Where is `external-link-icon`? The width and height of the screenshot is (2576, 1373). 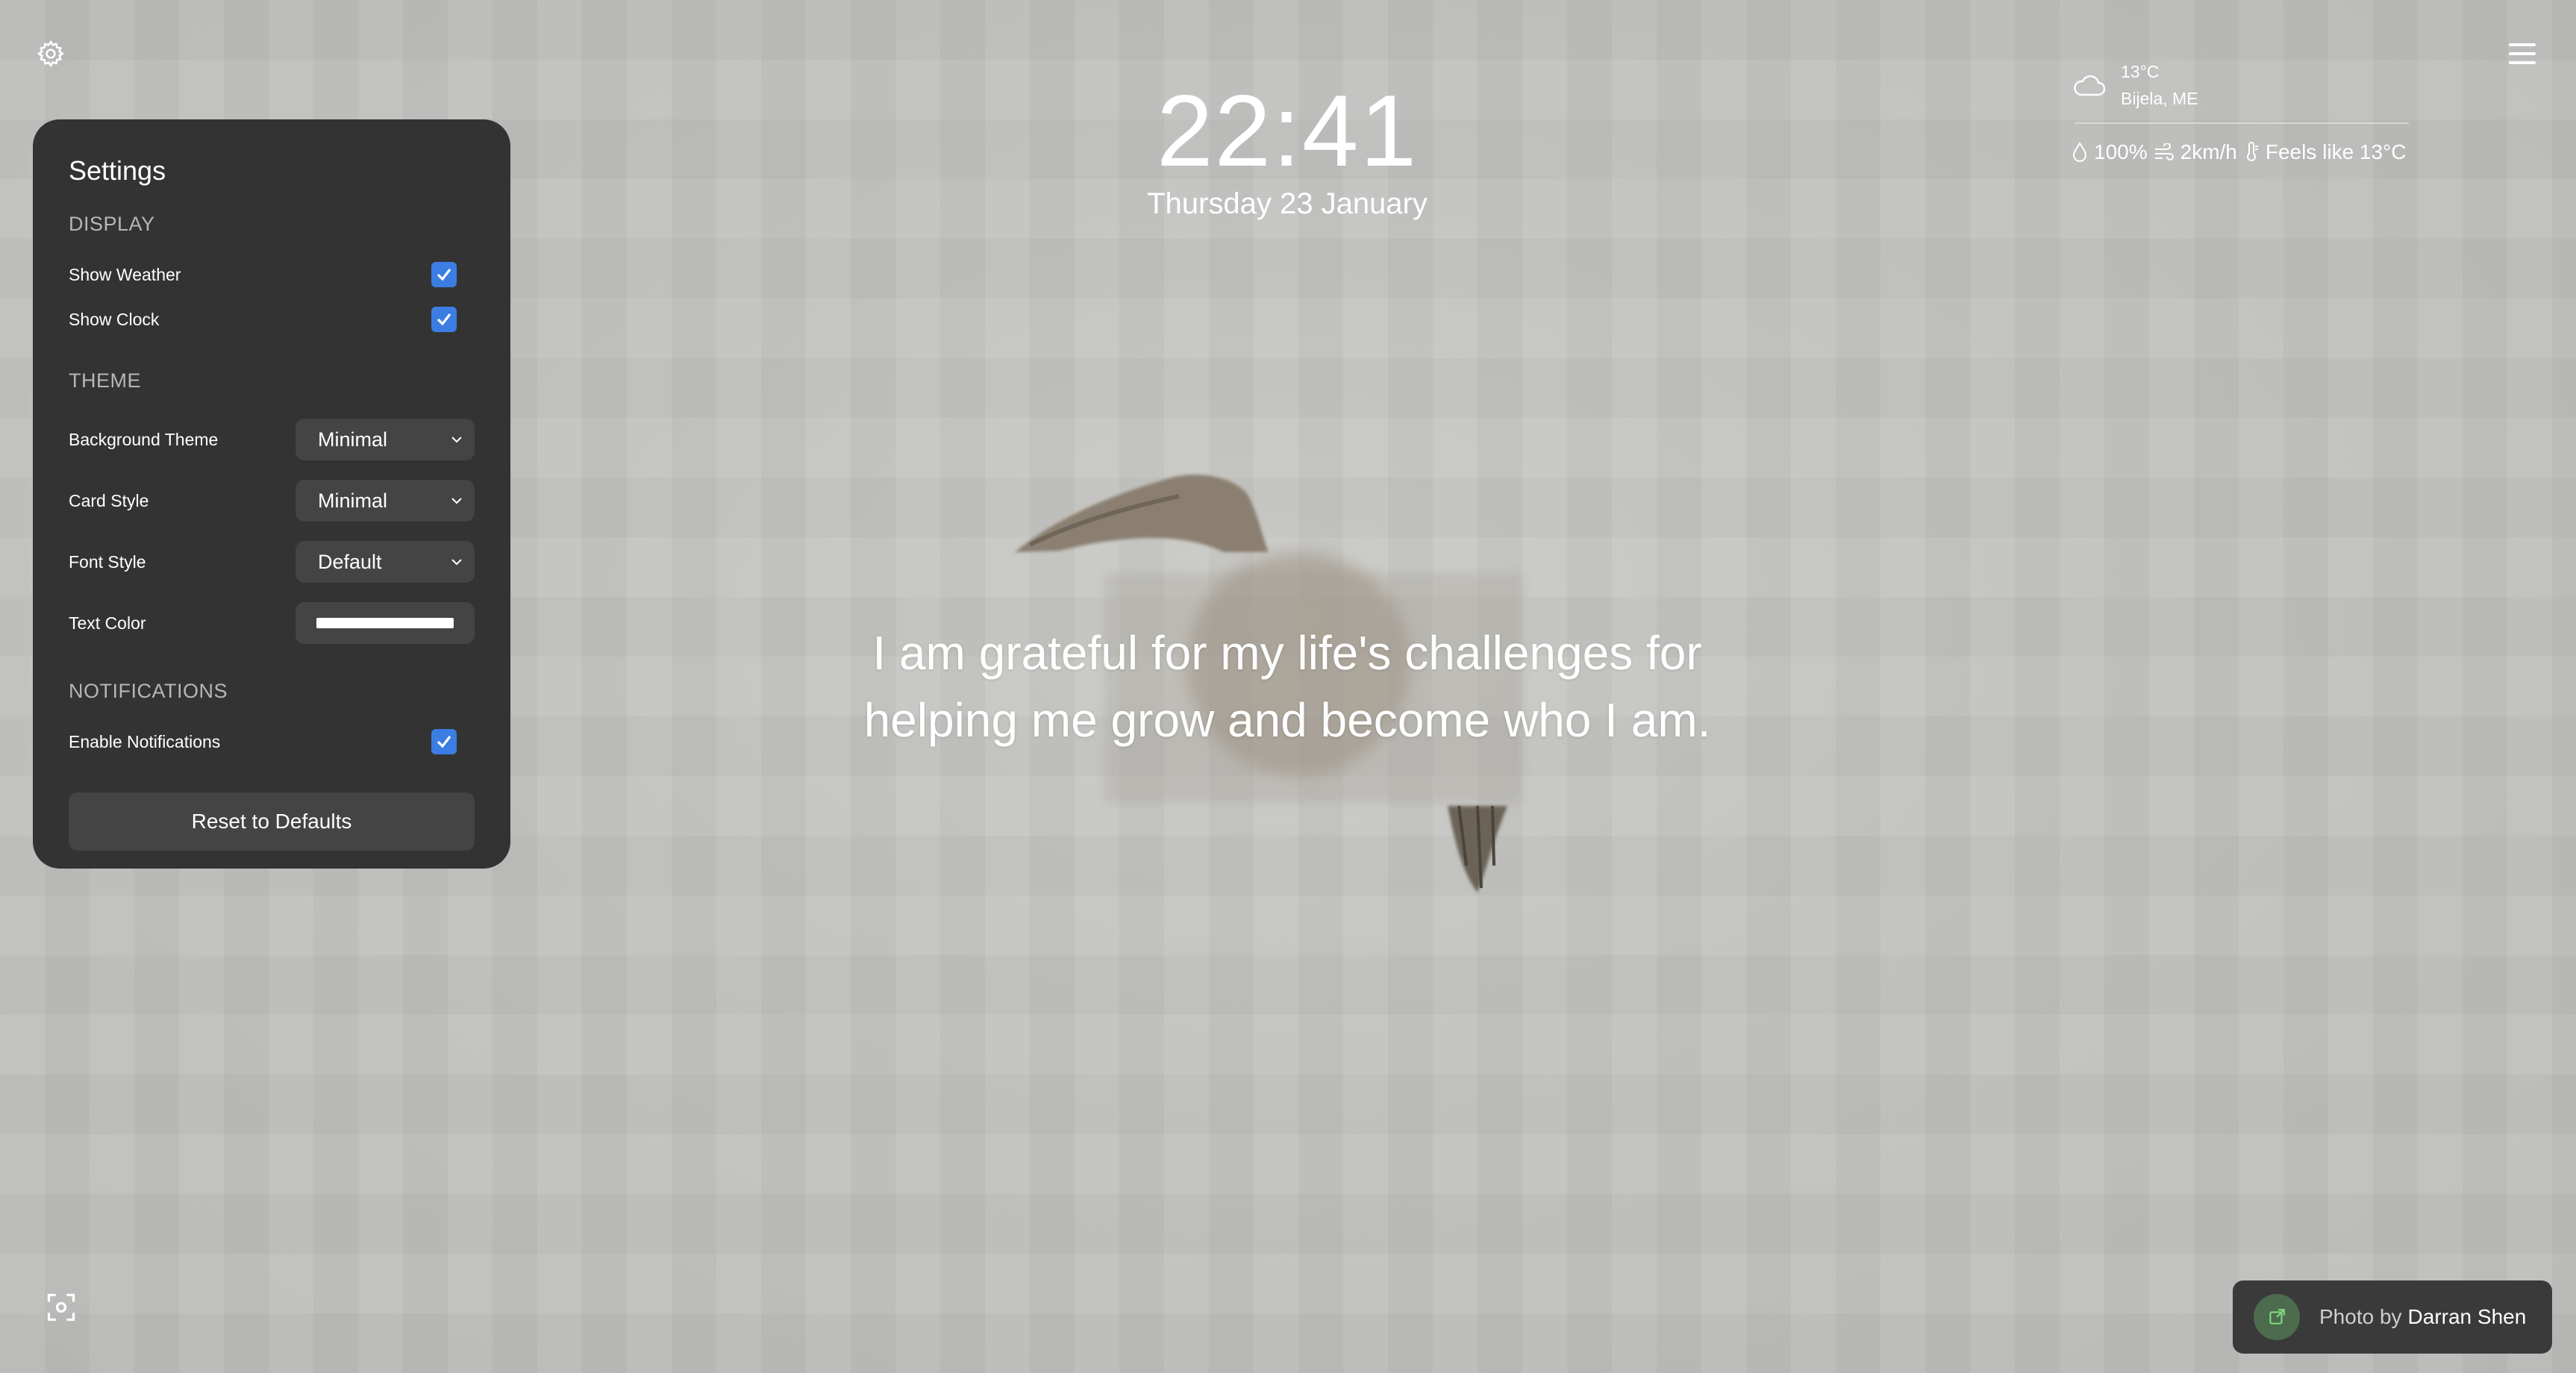
external-link-icon is located at coordinates (2277, 1316).